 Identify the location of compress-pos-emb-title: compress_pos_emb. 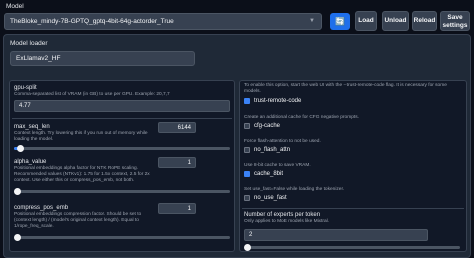
(41, 208).